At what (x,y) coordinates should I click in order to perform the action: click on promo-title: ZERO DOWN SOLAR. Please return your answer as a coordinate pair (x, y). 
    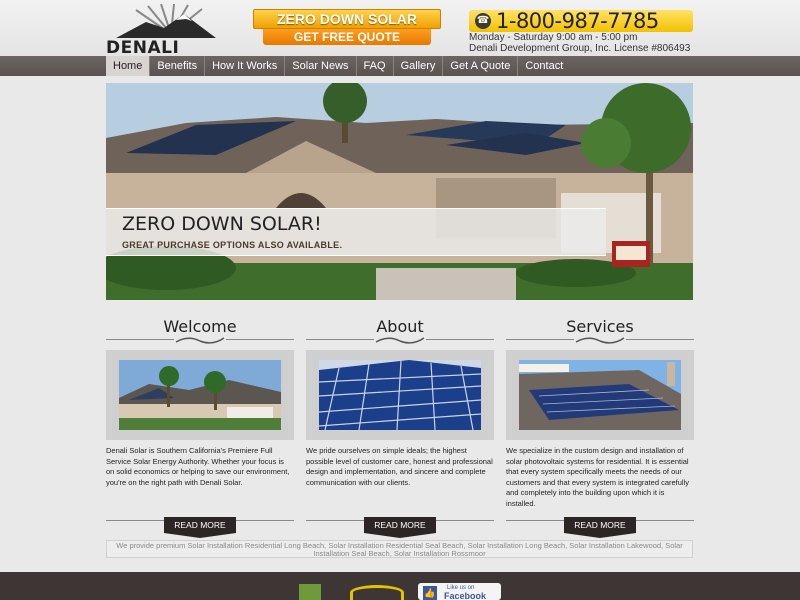
    Looking at the image, I should click on (347, 19).